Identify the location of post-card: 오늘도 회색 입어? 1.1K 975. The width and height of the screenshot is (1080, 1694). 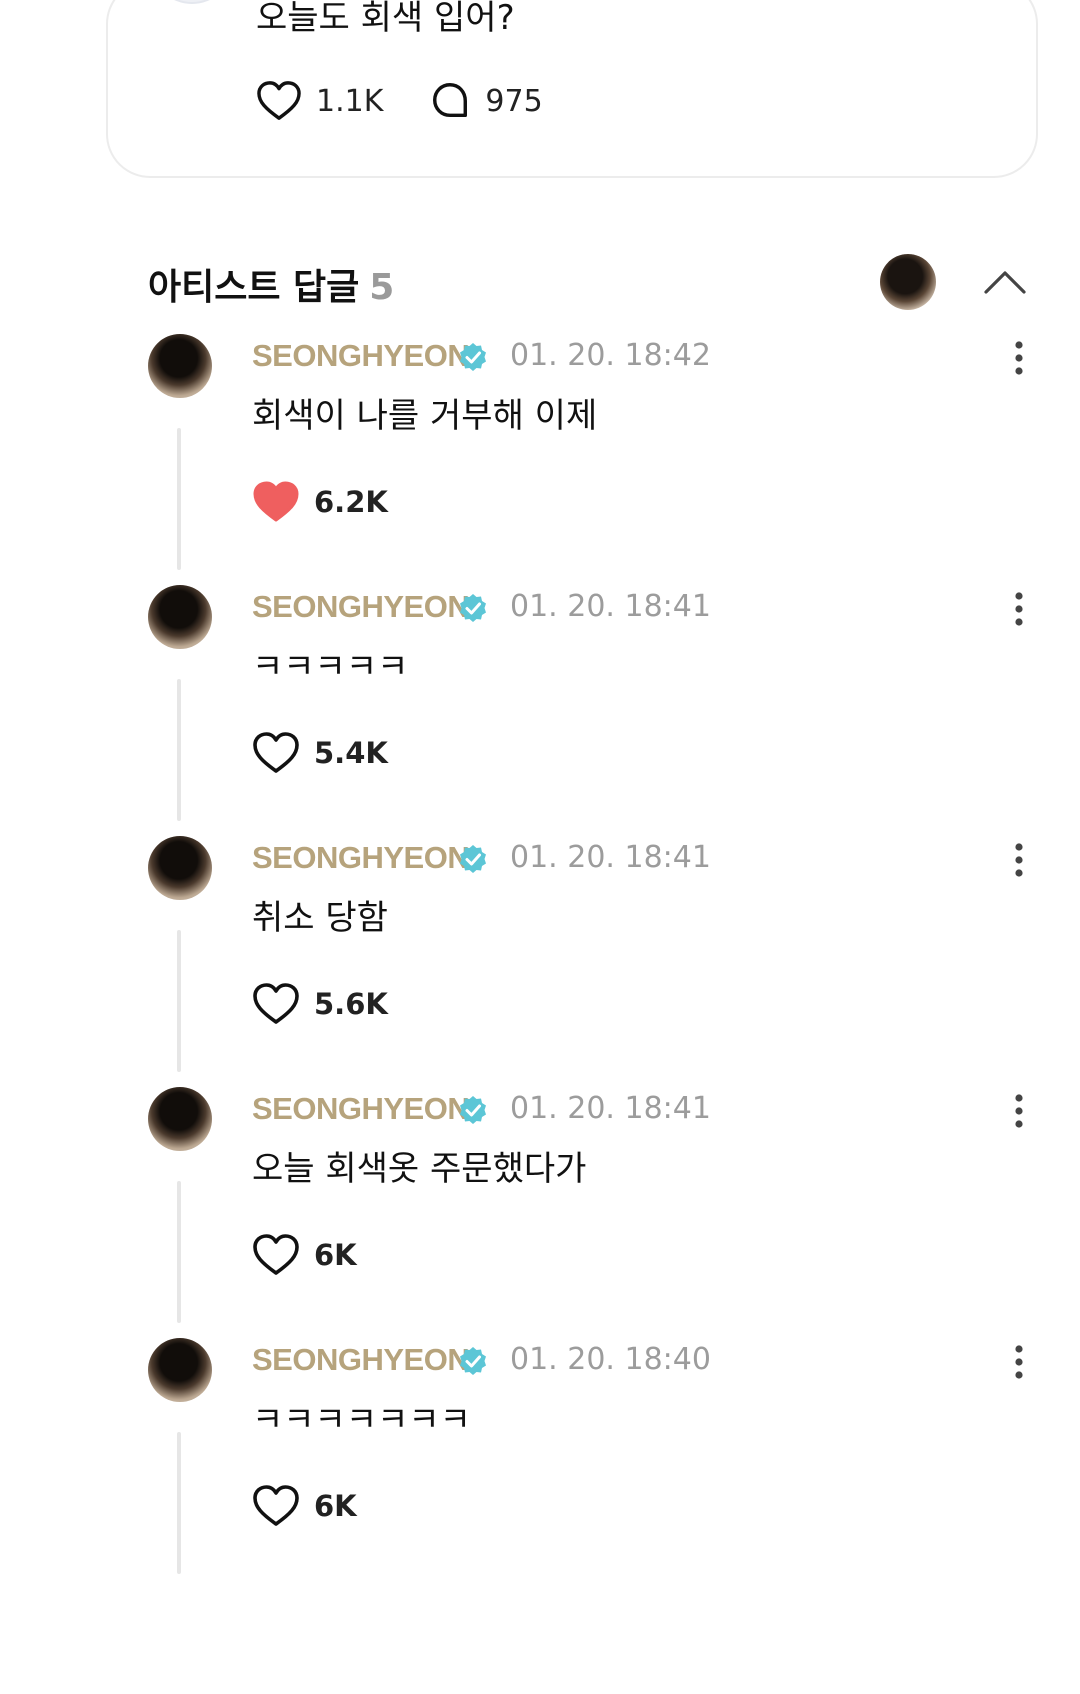
(572, 89).